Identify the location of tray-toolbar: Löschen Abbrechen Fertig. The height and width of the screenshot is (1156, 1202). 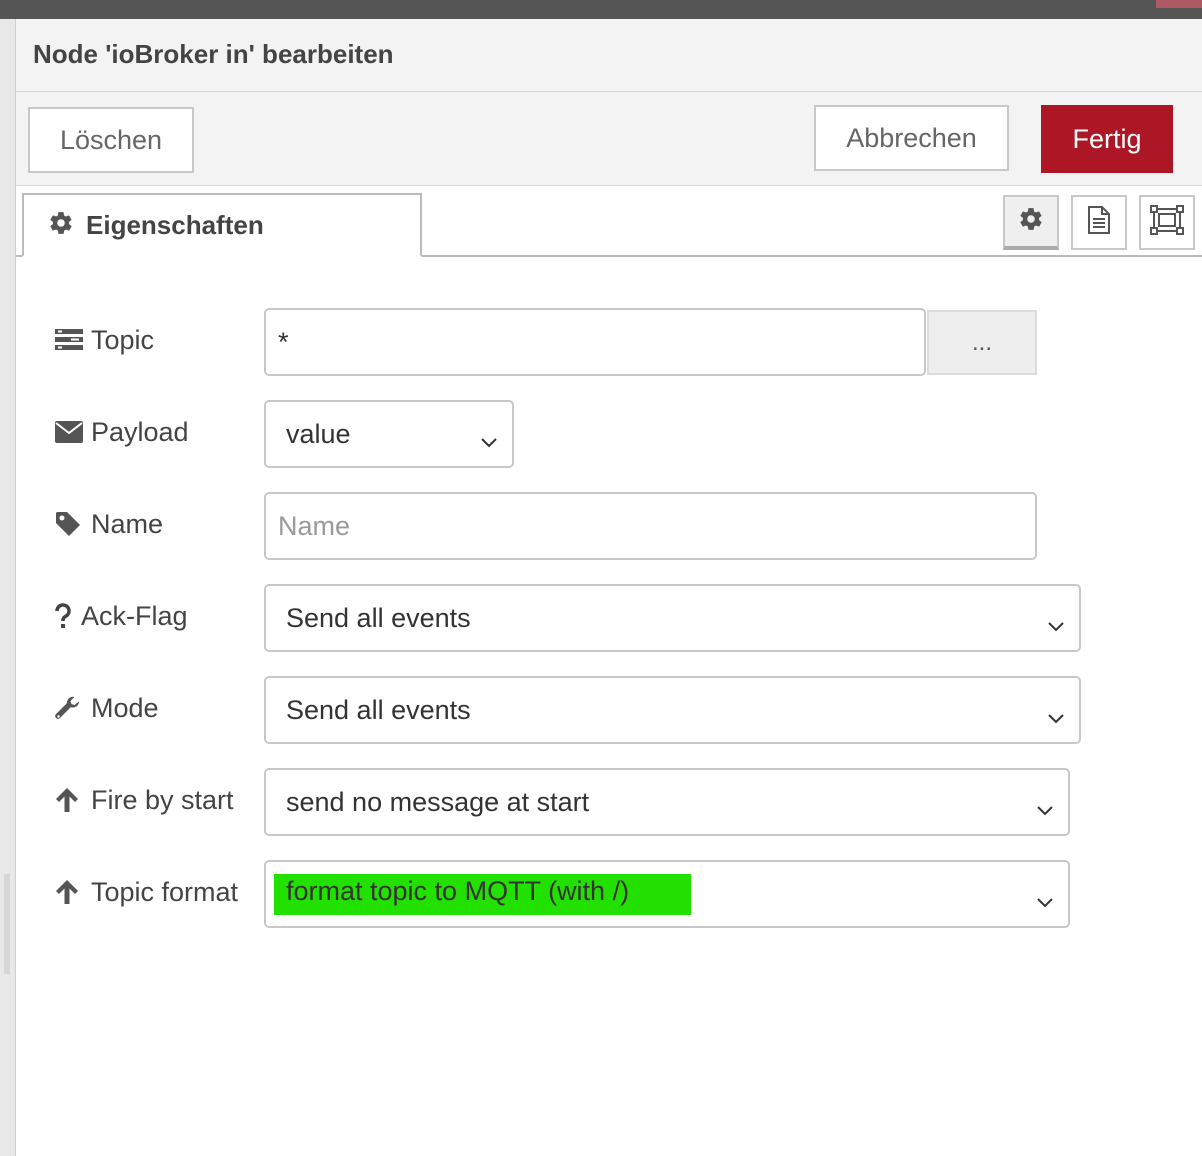
(609, 139).